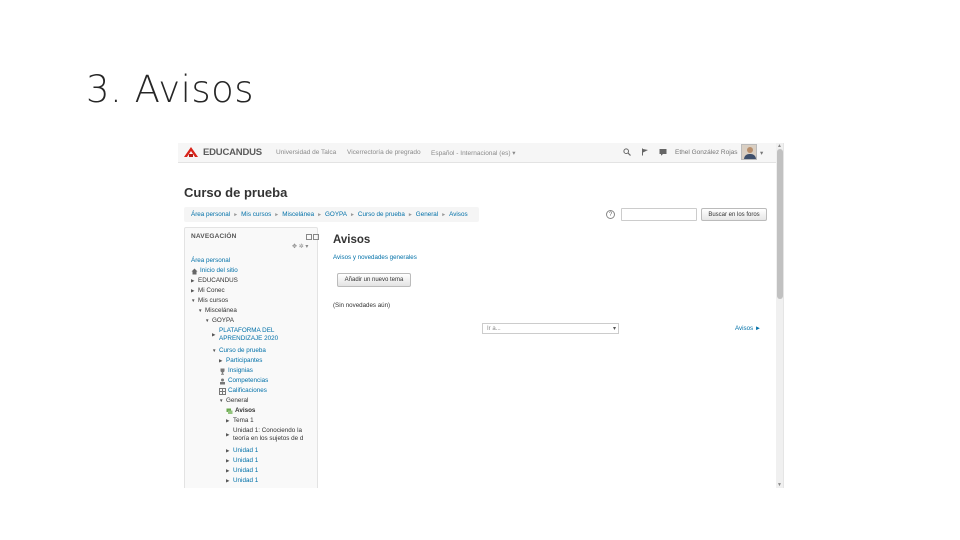  Describe the element at coordinates (240, 411) in the screenshot. I see `nav-item-active: Avisos` at that location.